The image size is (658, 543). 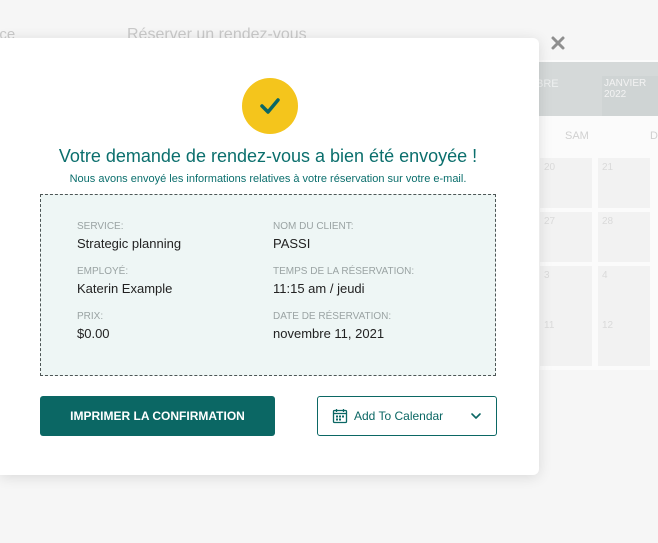 What do you see at coordinates (547, 84) in the screenshot?
I see `calendar-month-prev: BRE` at bounding box center [547, 84].